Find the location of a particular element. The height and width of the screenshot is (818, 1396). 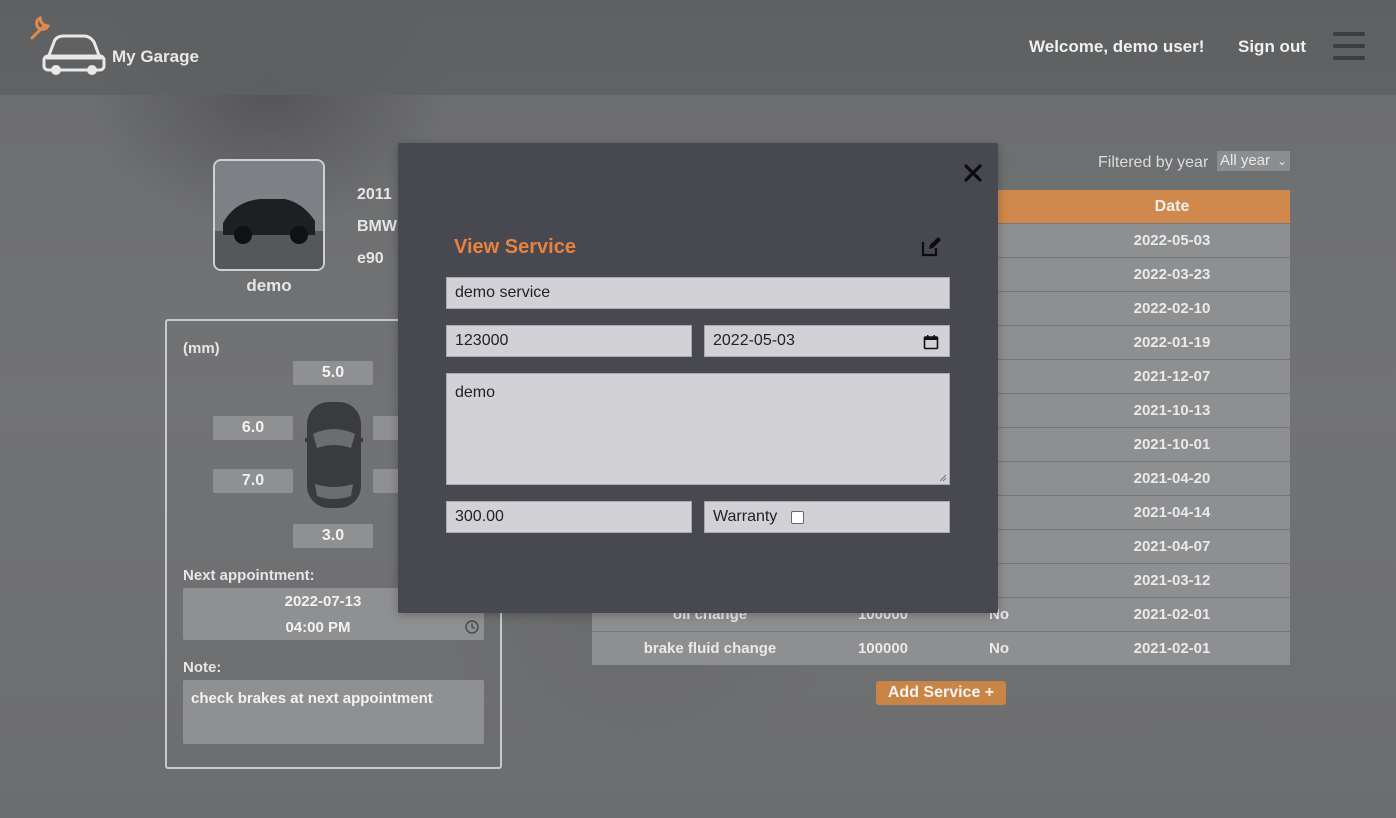

date-cell: 2021-04-14 is located at coordinates (1172, 512).